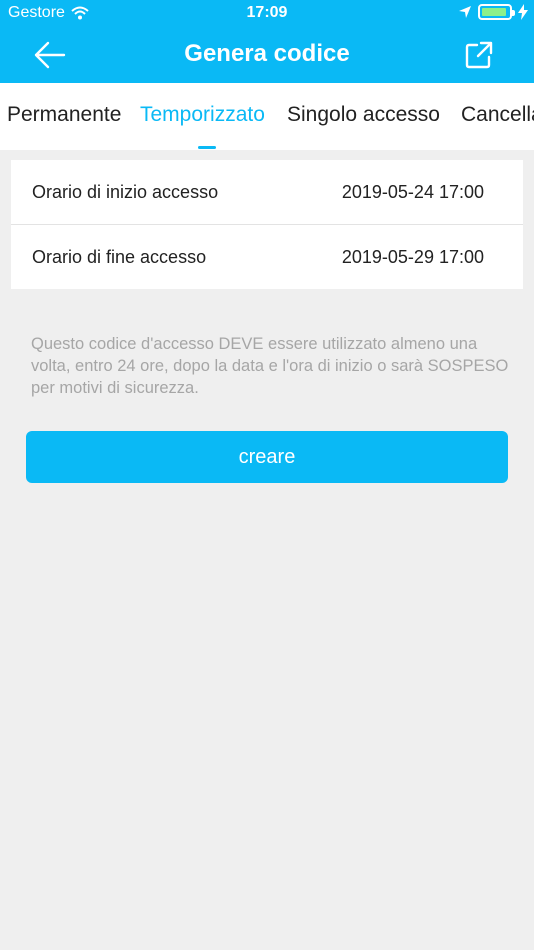 This screenshot has width=534, height=950. What do you see at coordinates (523, 12) in the screenshot?
I see `charging-bolt-icon` at bounding box center [523, 12].